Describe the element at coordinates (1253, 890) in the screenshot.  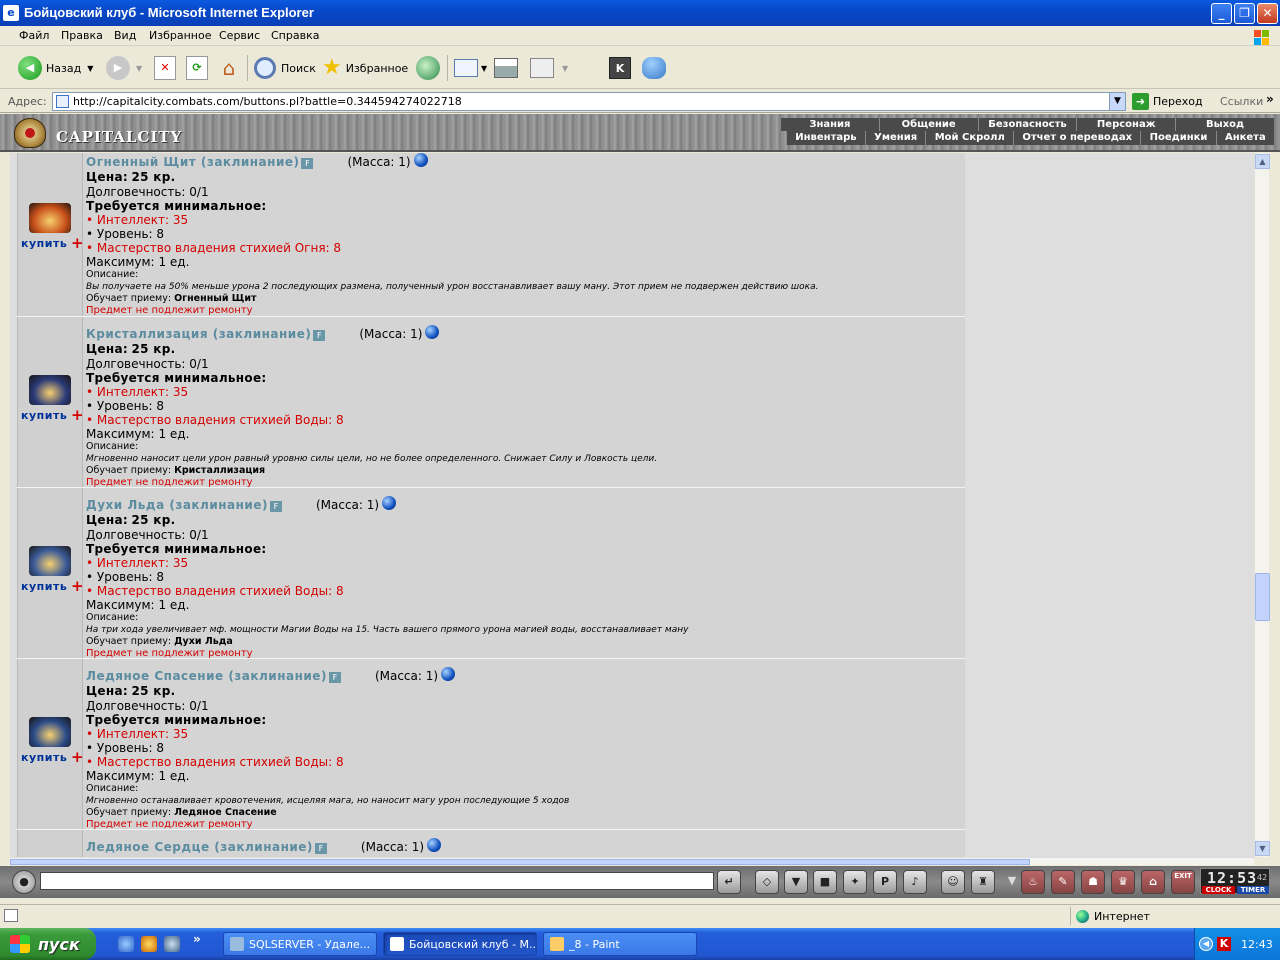
I see `timer-label: TIMER` at that location.